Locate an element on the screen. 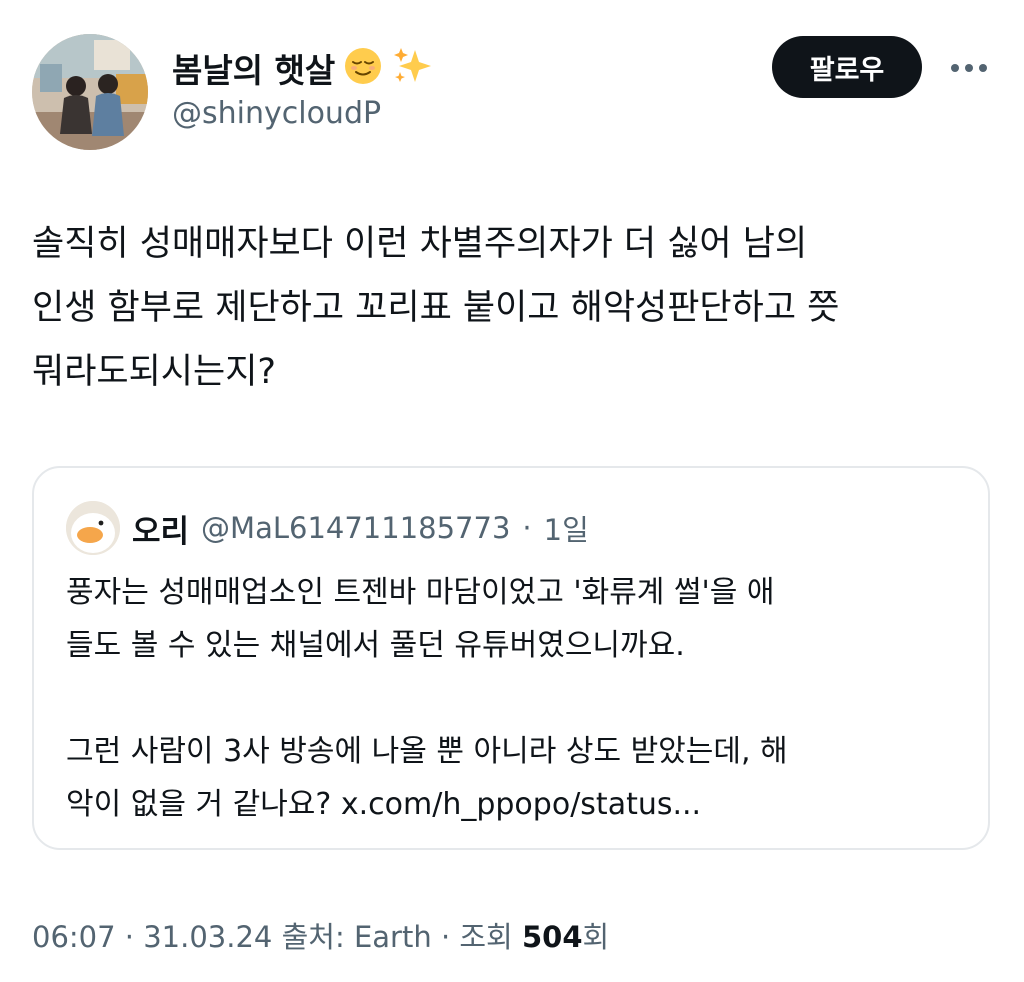 The image size is (1024, 982). views-suffix: 회 is located at coordinates (596, 937).